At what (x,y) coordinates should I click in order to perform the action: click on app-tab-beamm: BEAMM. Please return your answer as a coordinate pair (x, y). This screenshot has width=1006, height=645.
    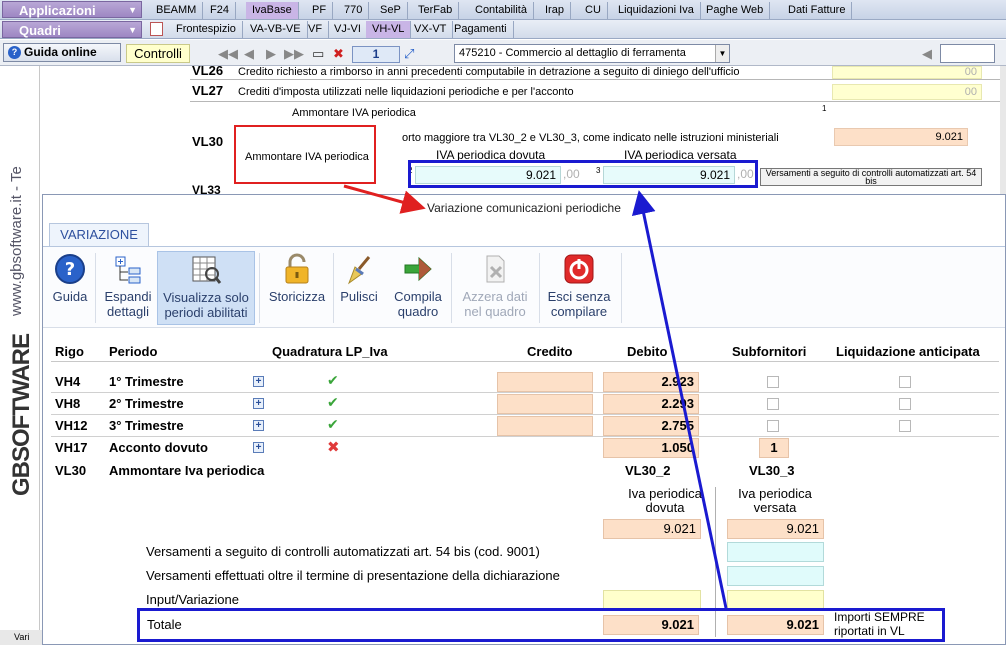
    Looking at the image, I should click on (177, 10).